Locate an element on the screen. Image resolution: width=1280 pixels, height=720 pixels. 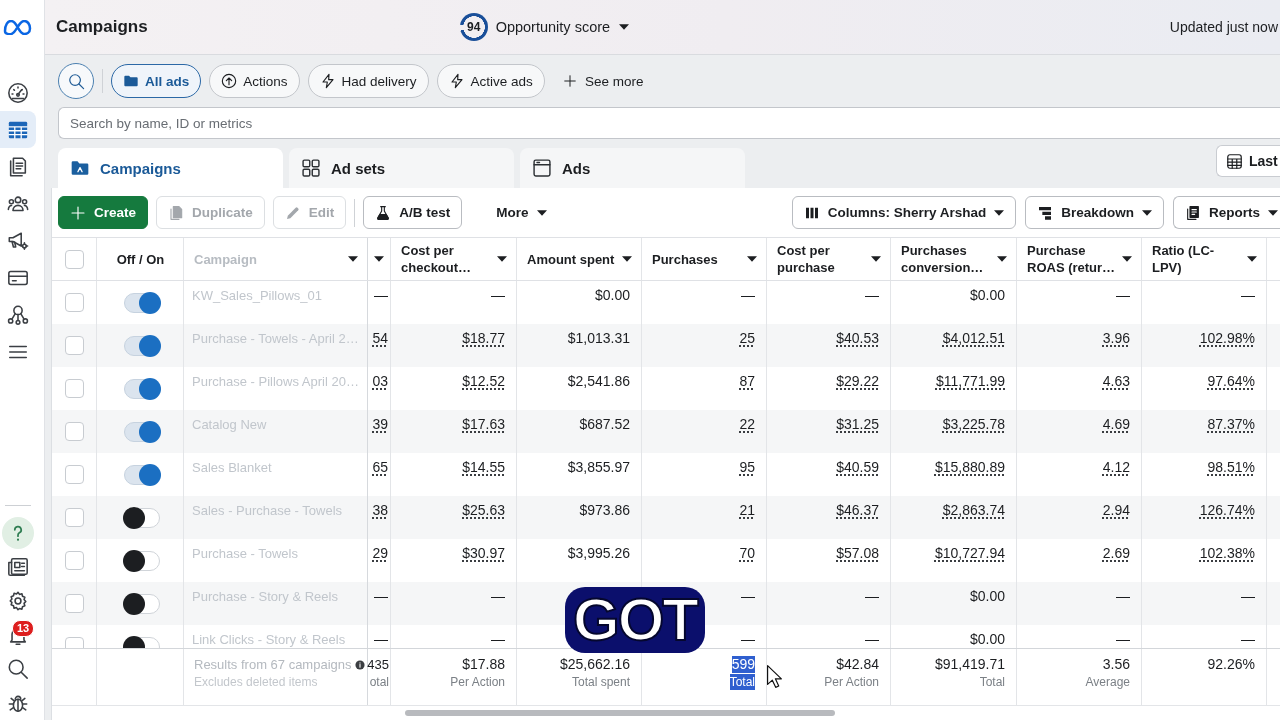
toolbar-button: Columns: Sherry Arshad is located at coordinates (904, 212).